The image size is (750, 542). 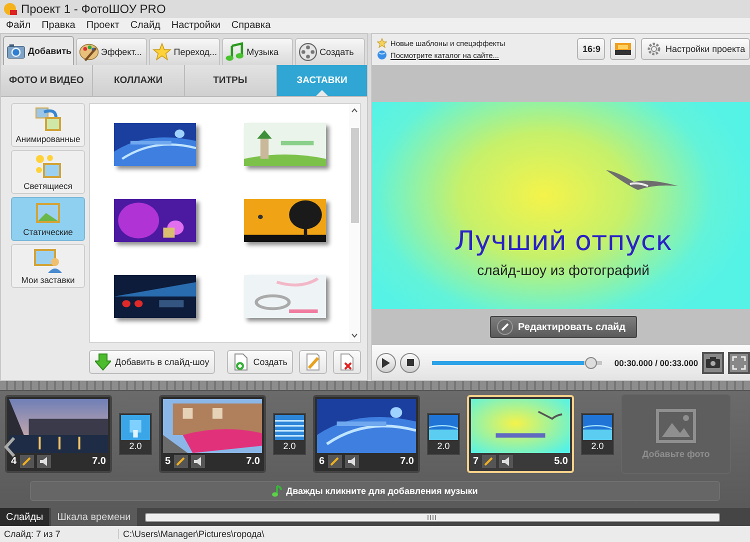 I want to click on toolbar-tab: Создать, so click(x=330, y=51).